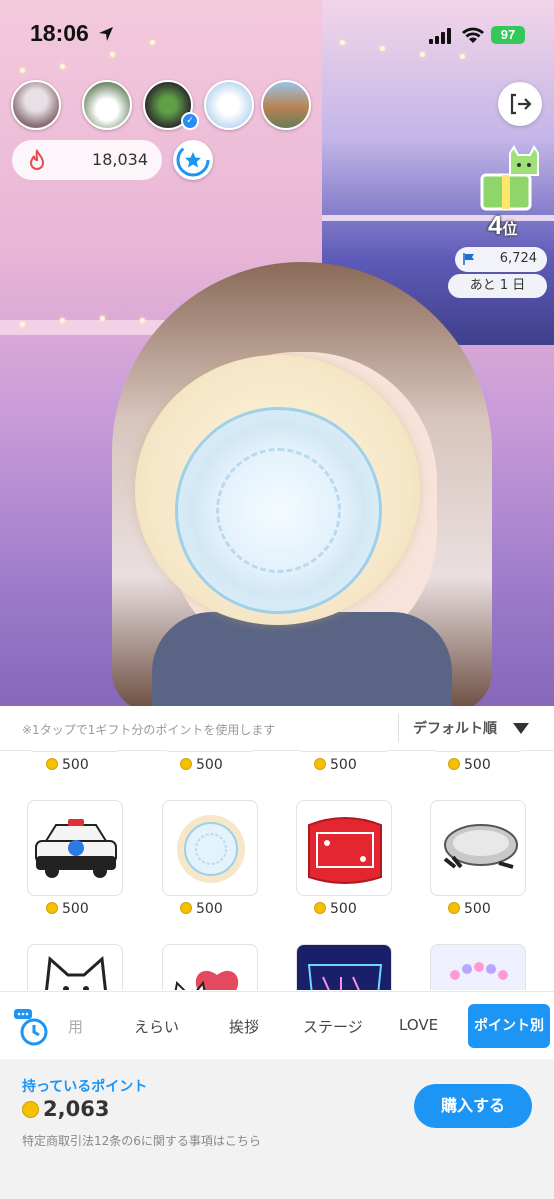 This screenshot has height=1199, width=554. Describe the element at coordinates (85, 1087) in the screenshot. I see `owned-points-label: 持っているポイント` at that location.